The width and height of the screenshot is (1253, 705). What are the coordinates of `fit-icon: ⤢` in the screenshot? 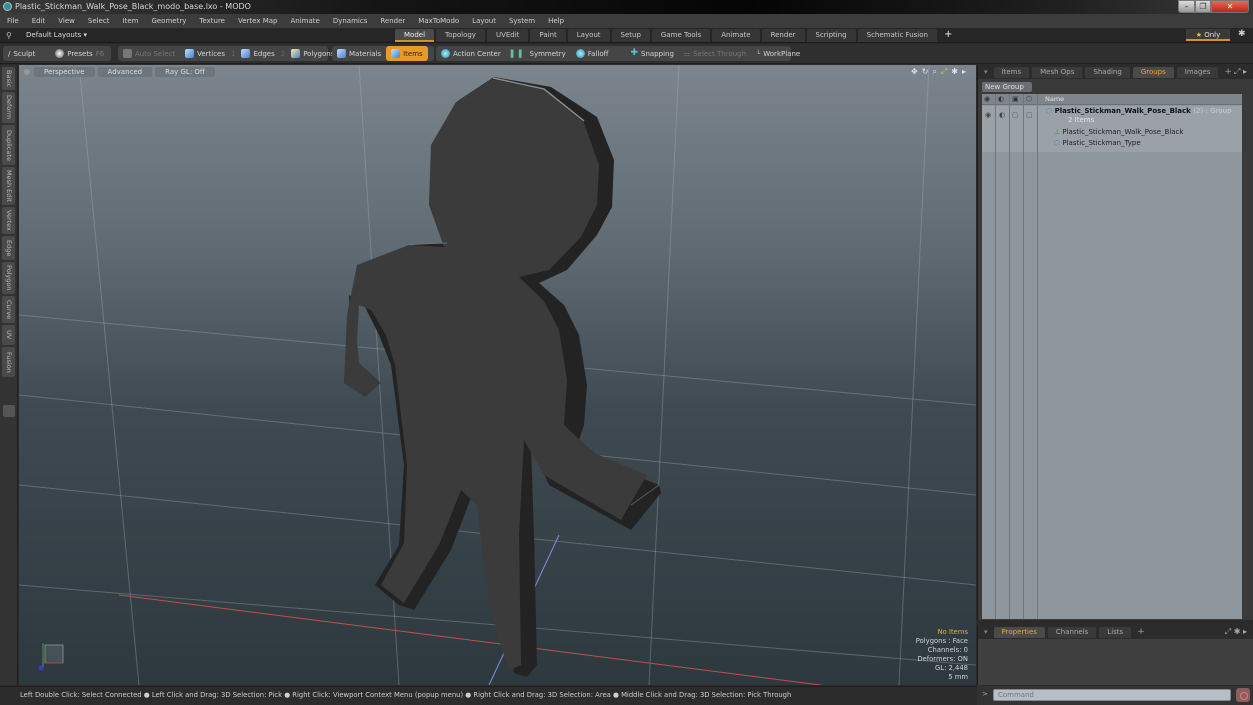 It's located at (944, 72).